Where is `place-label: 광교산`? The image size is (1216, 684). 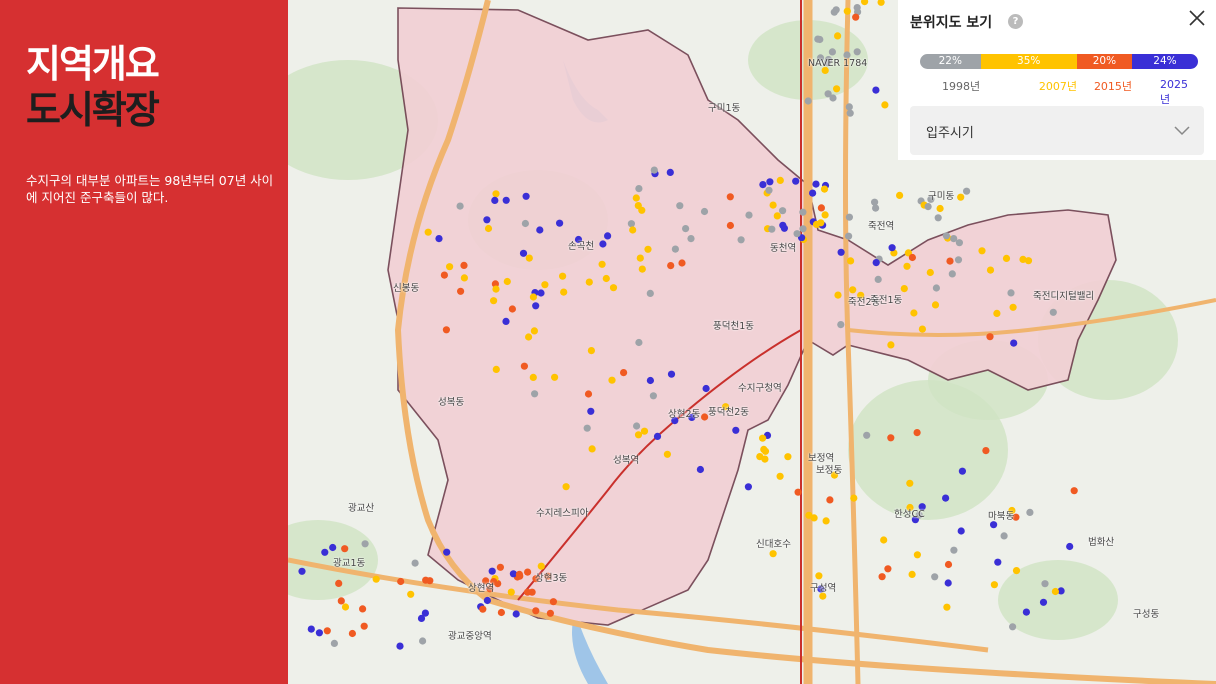
place-label: 광교산 is located at coordinates (361, 508).